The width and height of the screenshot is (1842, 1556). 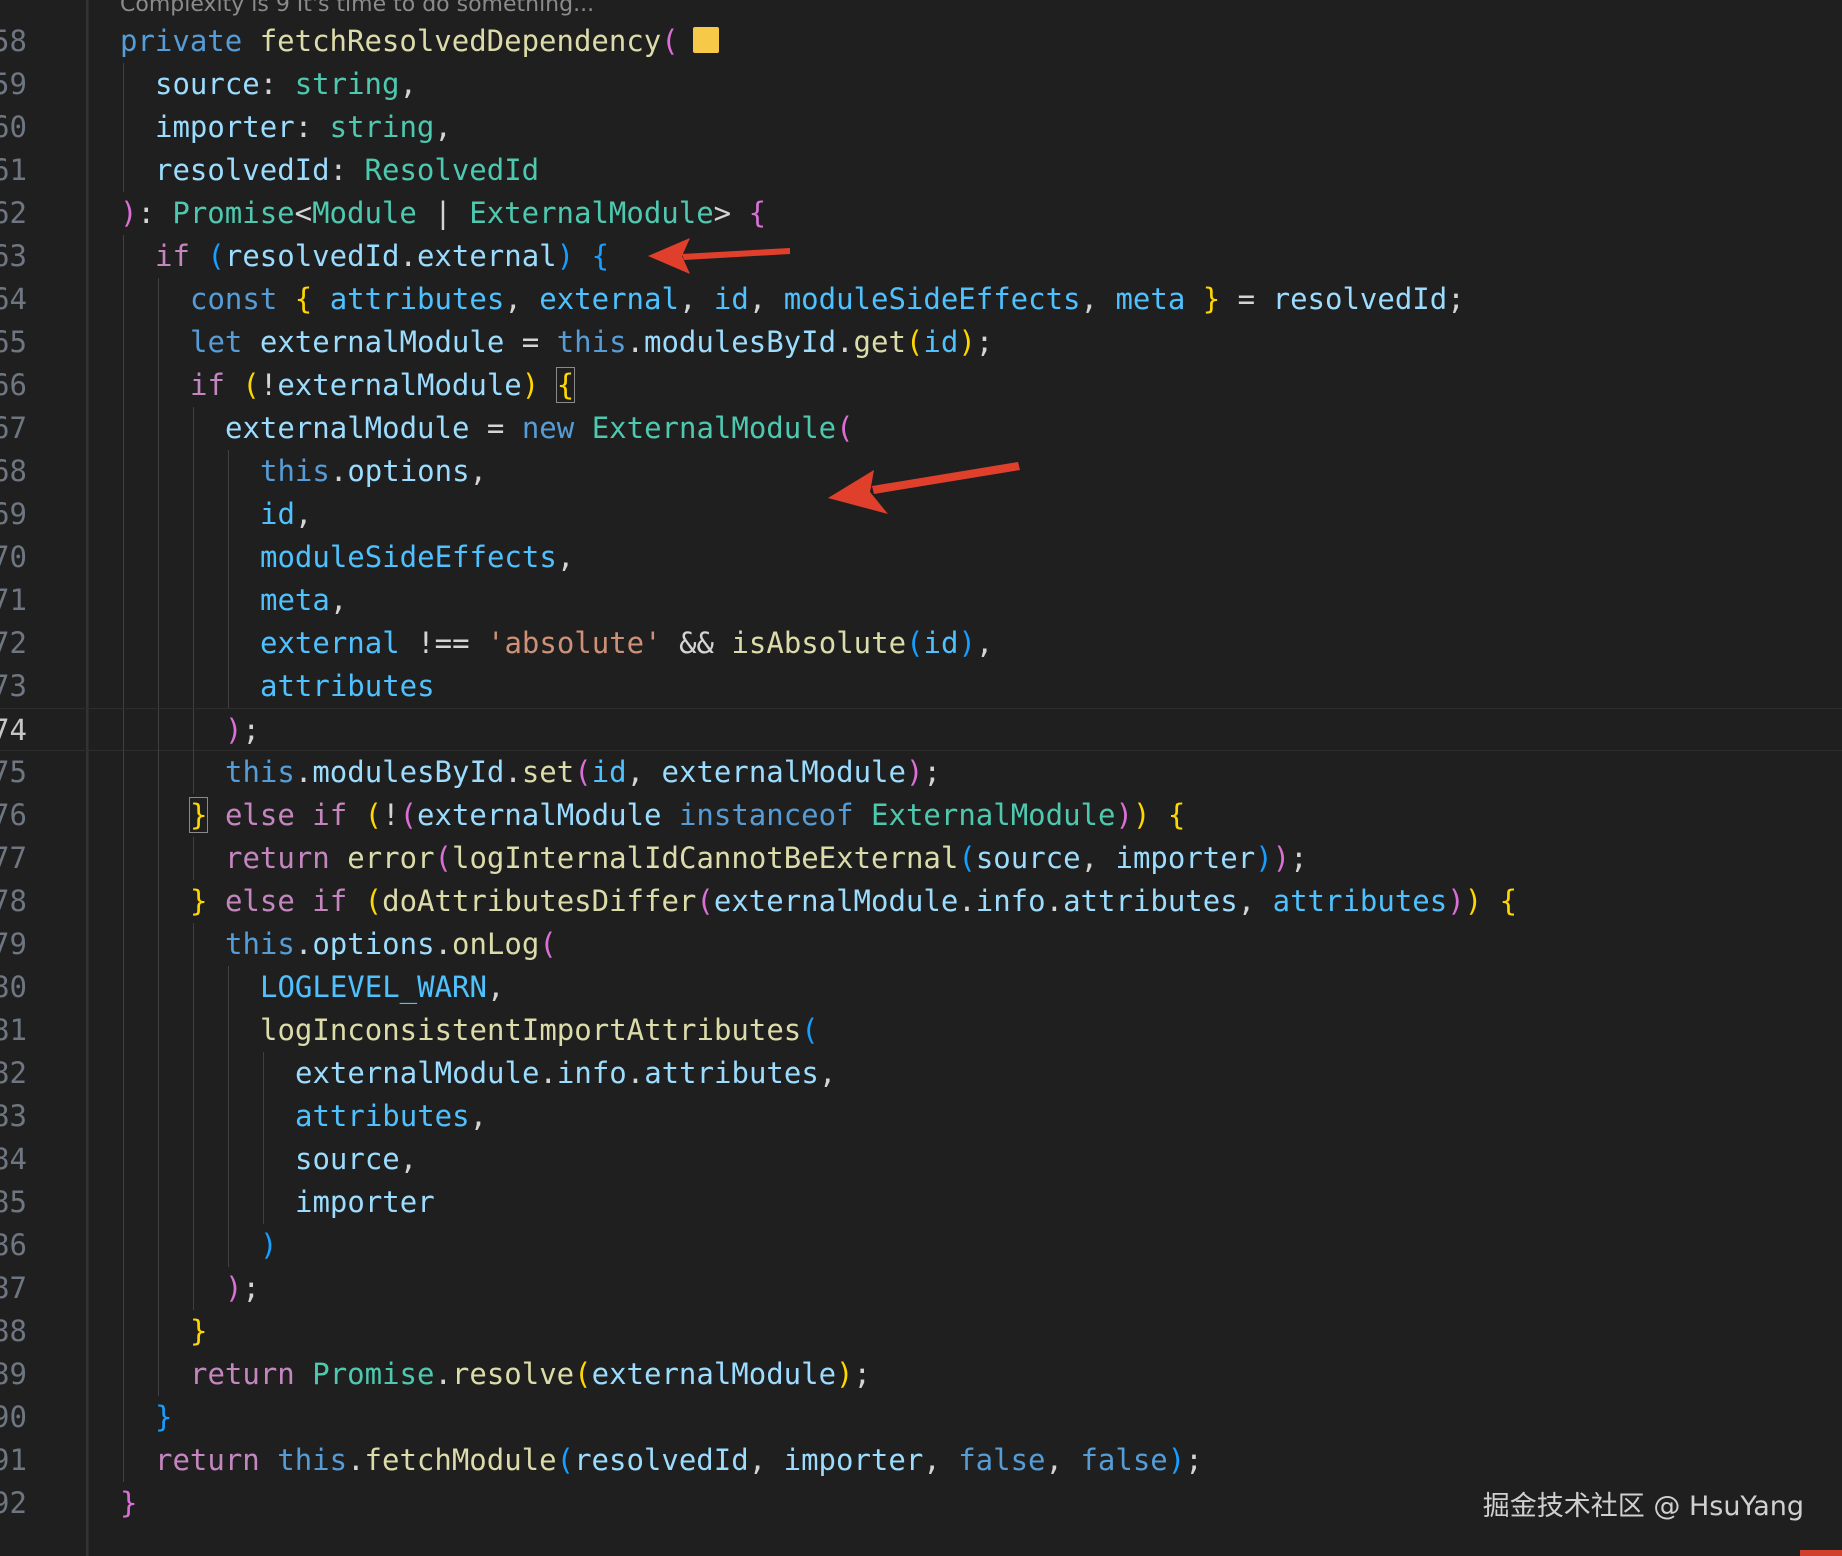 I want to click on code-line: 62): Promise<Module | ExternalModule> {, so click(x=921, y=213).